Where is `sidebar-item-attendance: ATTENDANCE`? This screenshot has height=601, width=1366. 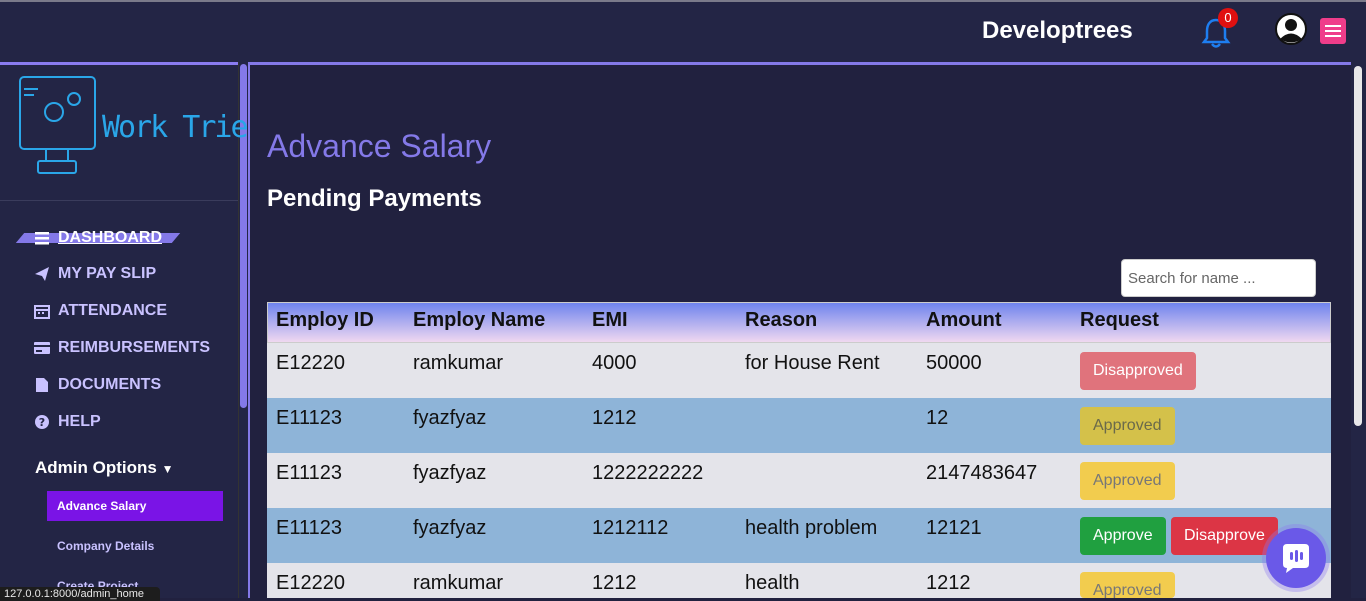
sidebar-item-attendance: ATTENDANCE is located at coordinates (100, 311).